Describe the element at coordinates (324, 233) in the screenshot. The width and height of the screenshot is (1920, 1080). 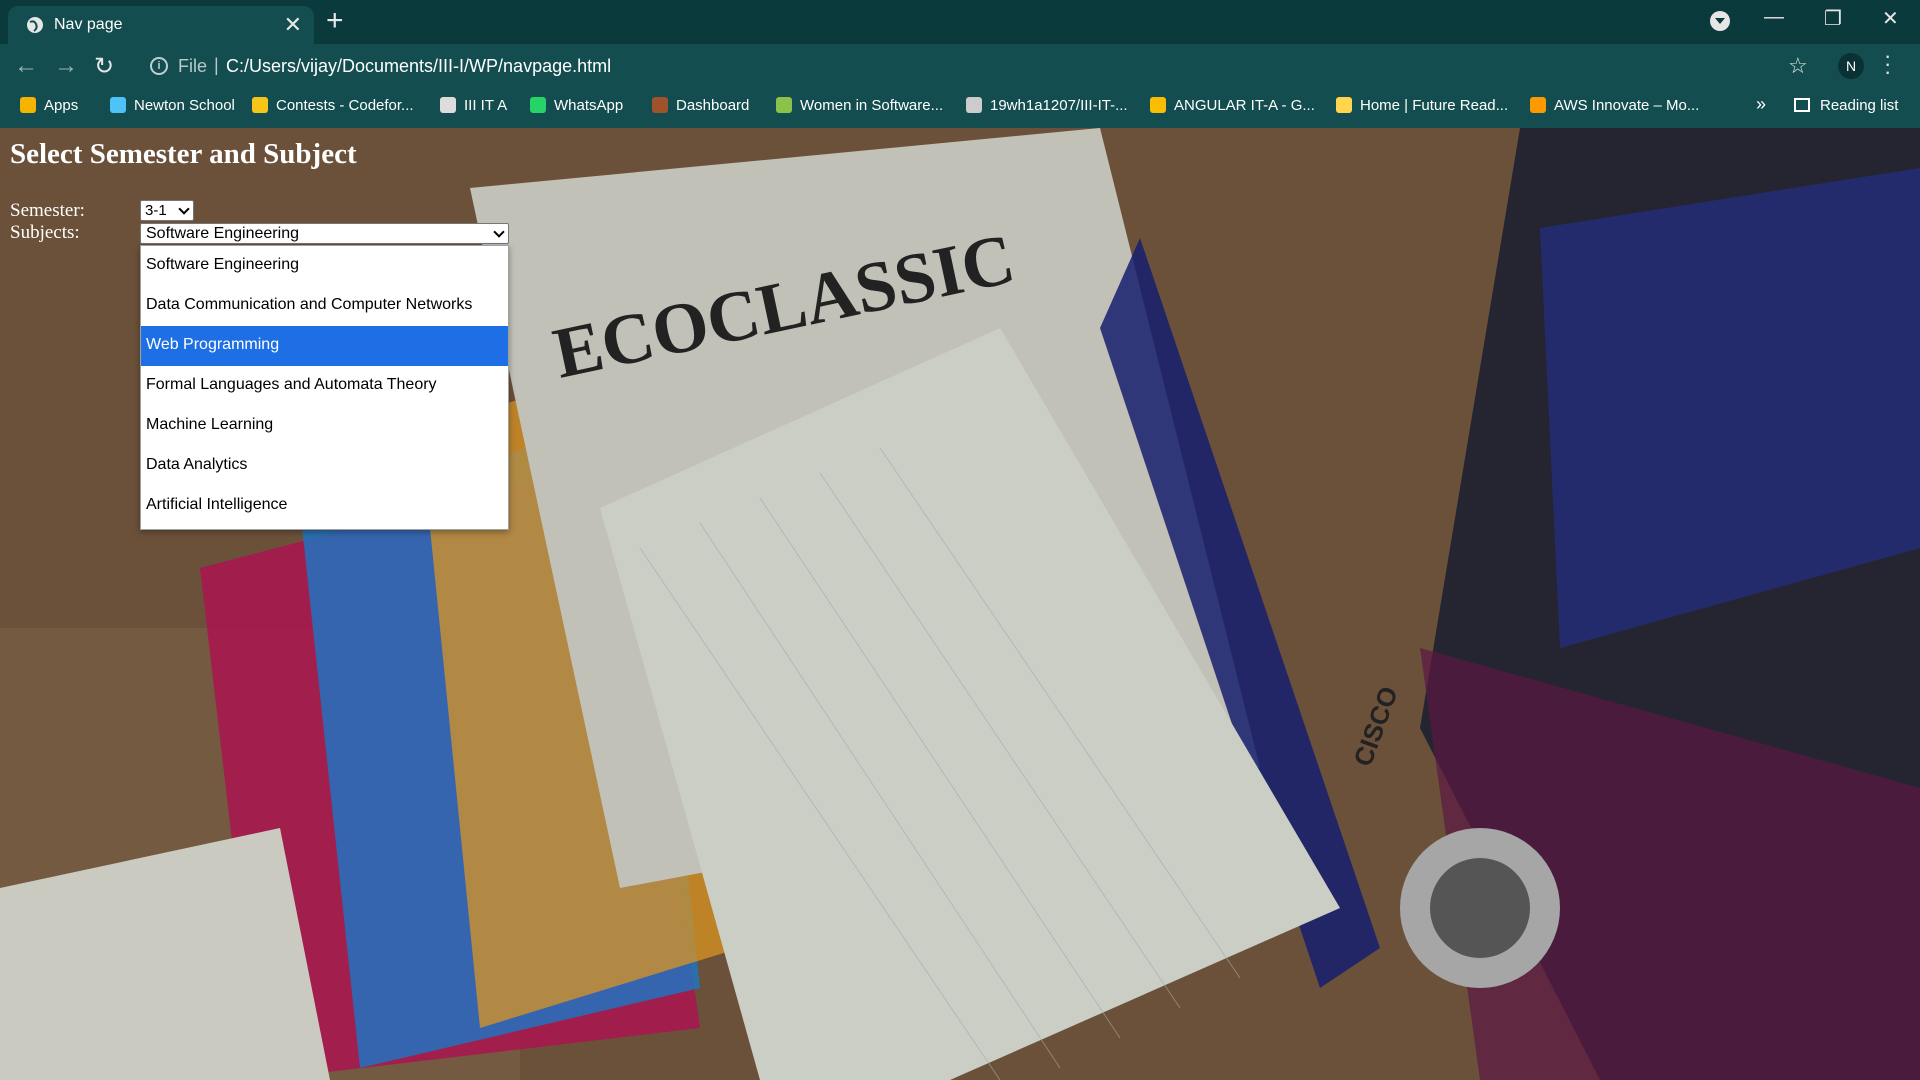
I see `subjects-select: Software Engineering` at that location.